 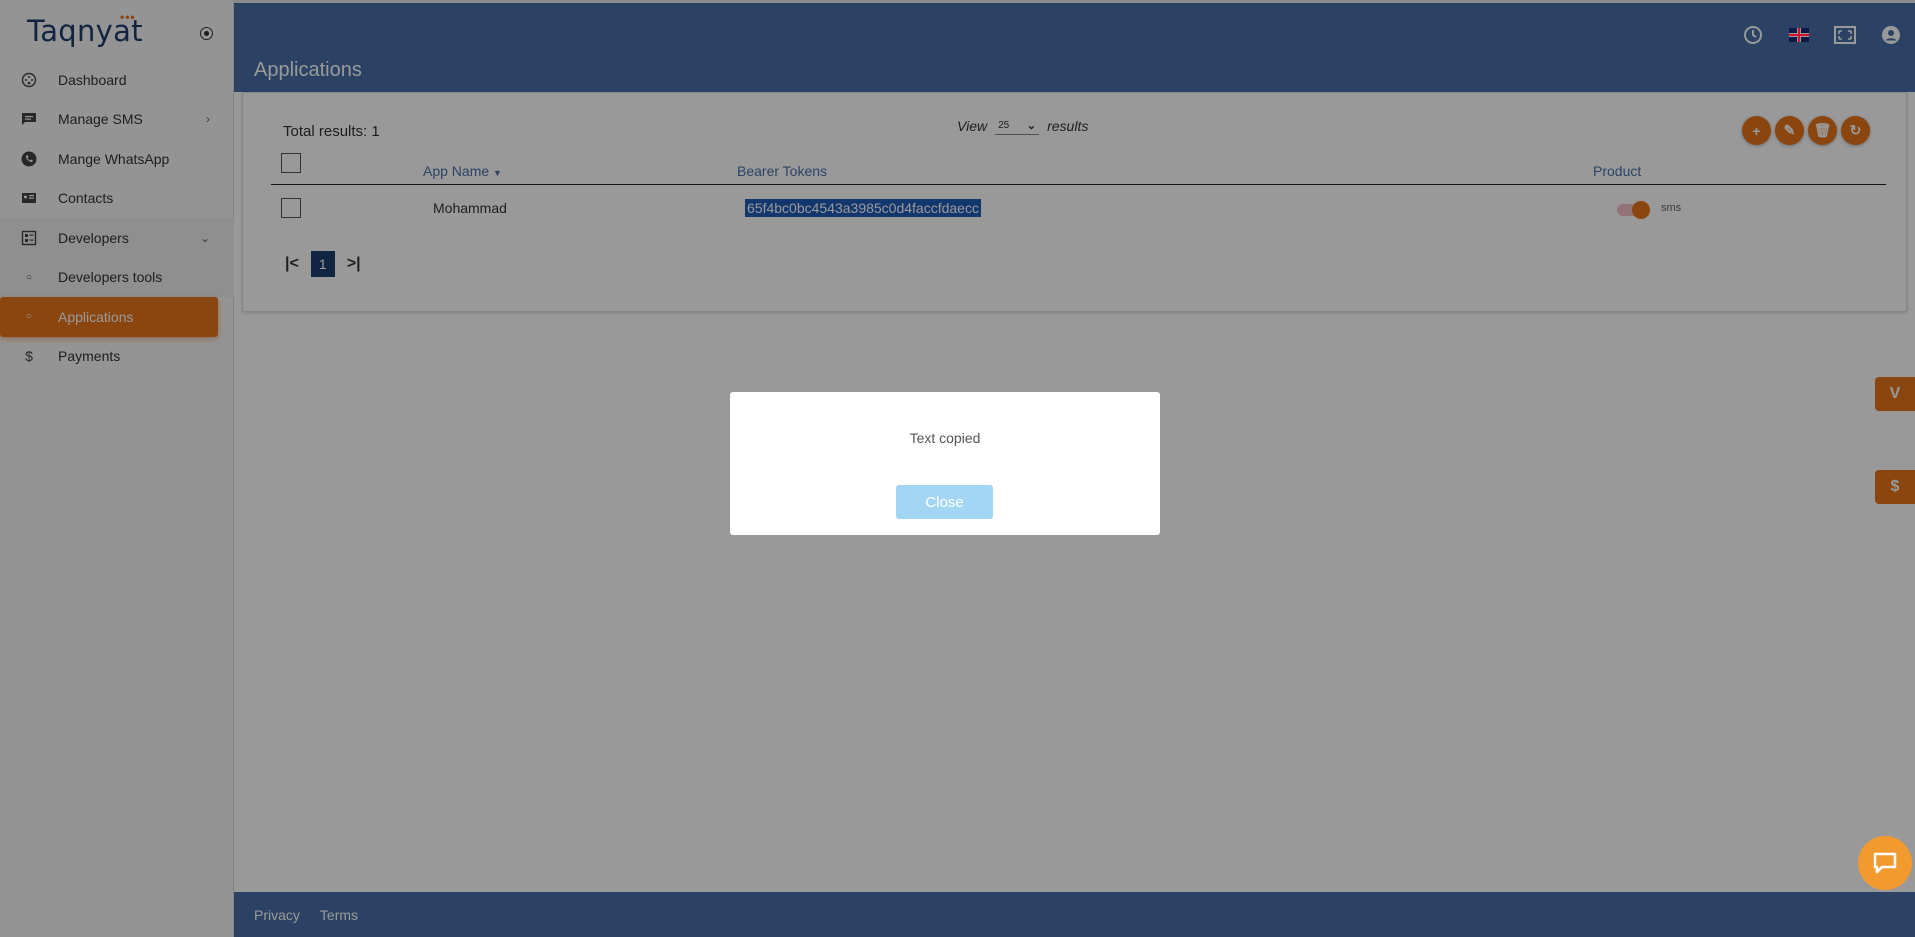 I want to click on chat-icon, so click(x=1885, y=863).